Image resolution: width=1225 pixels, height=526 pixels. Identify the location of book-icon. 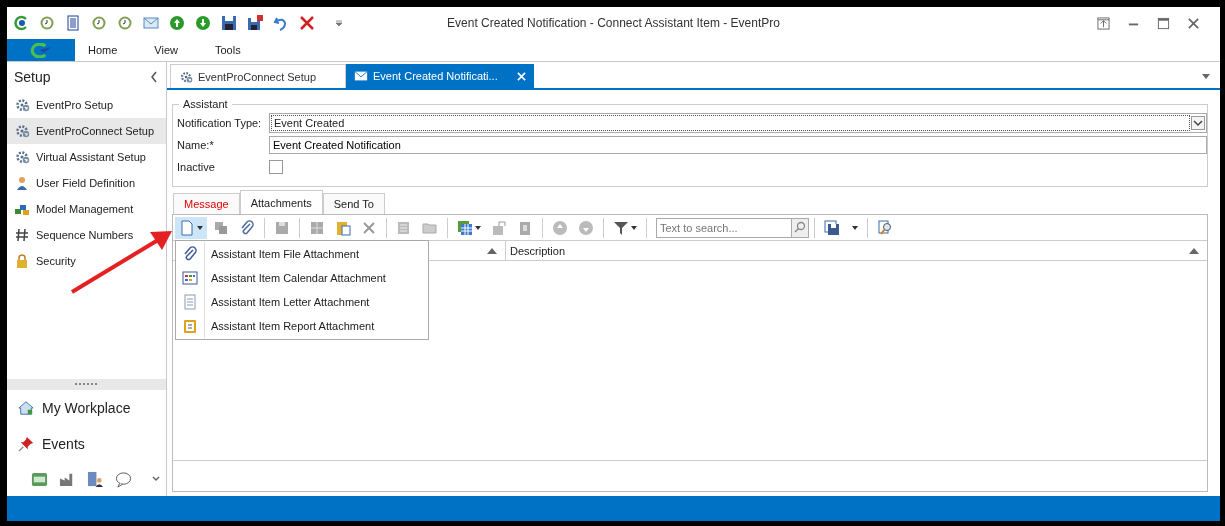
(525, 227).